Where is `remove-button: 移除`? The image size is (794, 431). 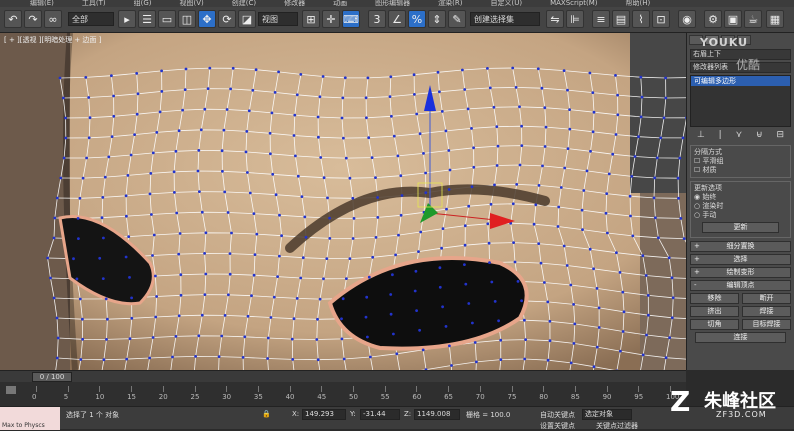 remove-button: 移除 is located at coordinates (714, 298).